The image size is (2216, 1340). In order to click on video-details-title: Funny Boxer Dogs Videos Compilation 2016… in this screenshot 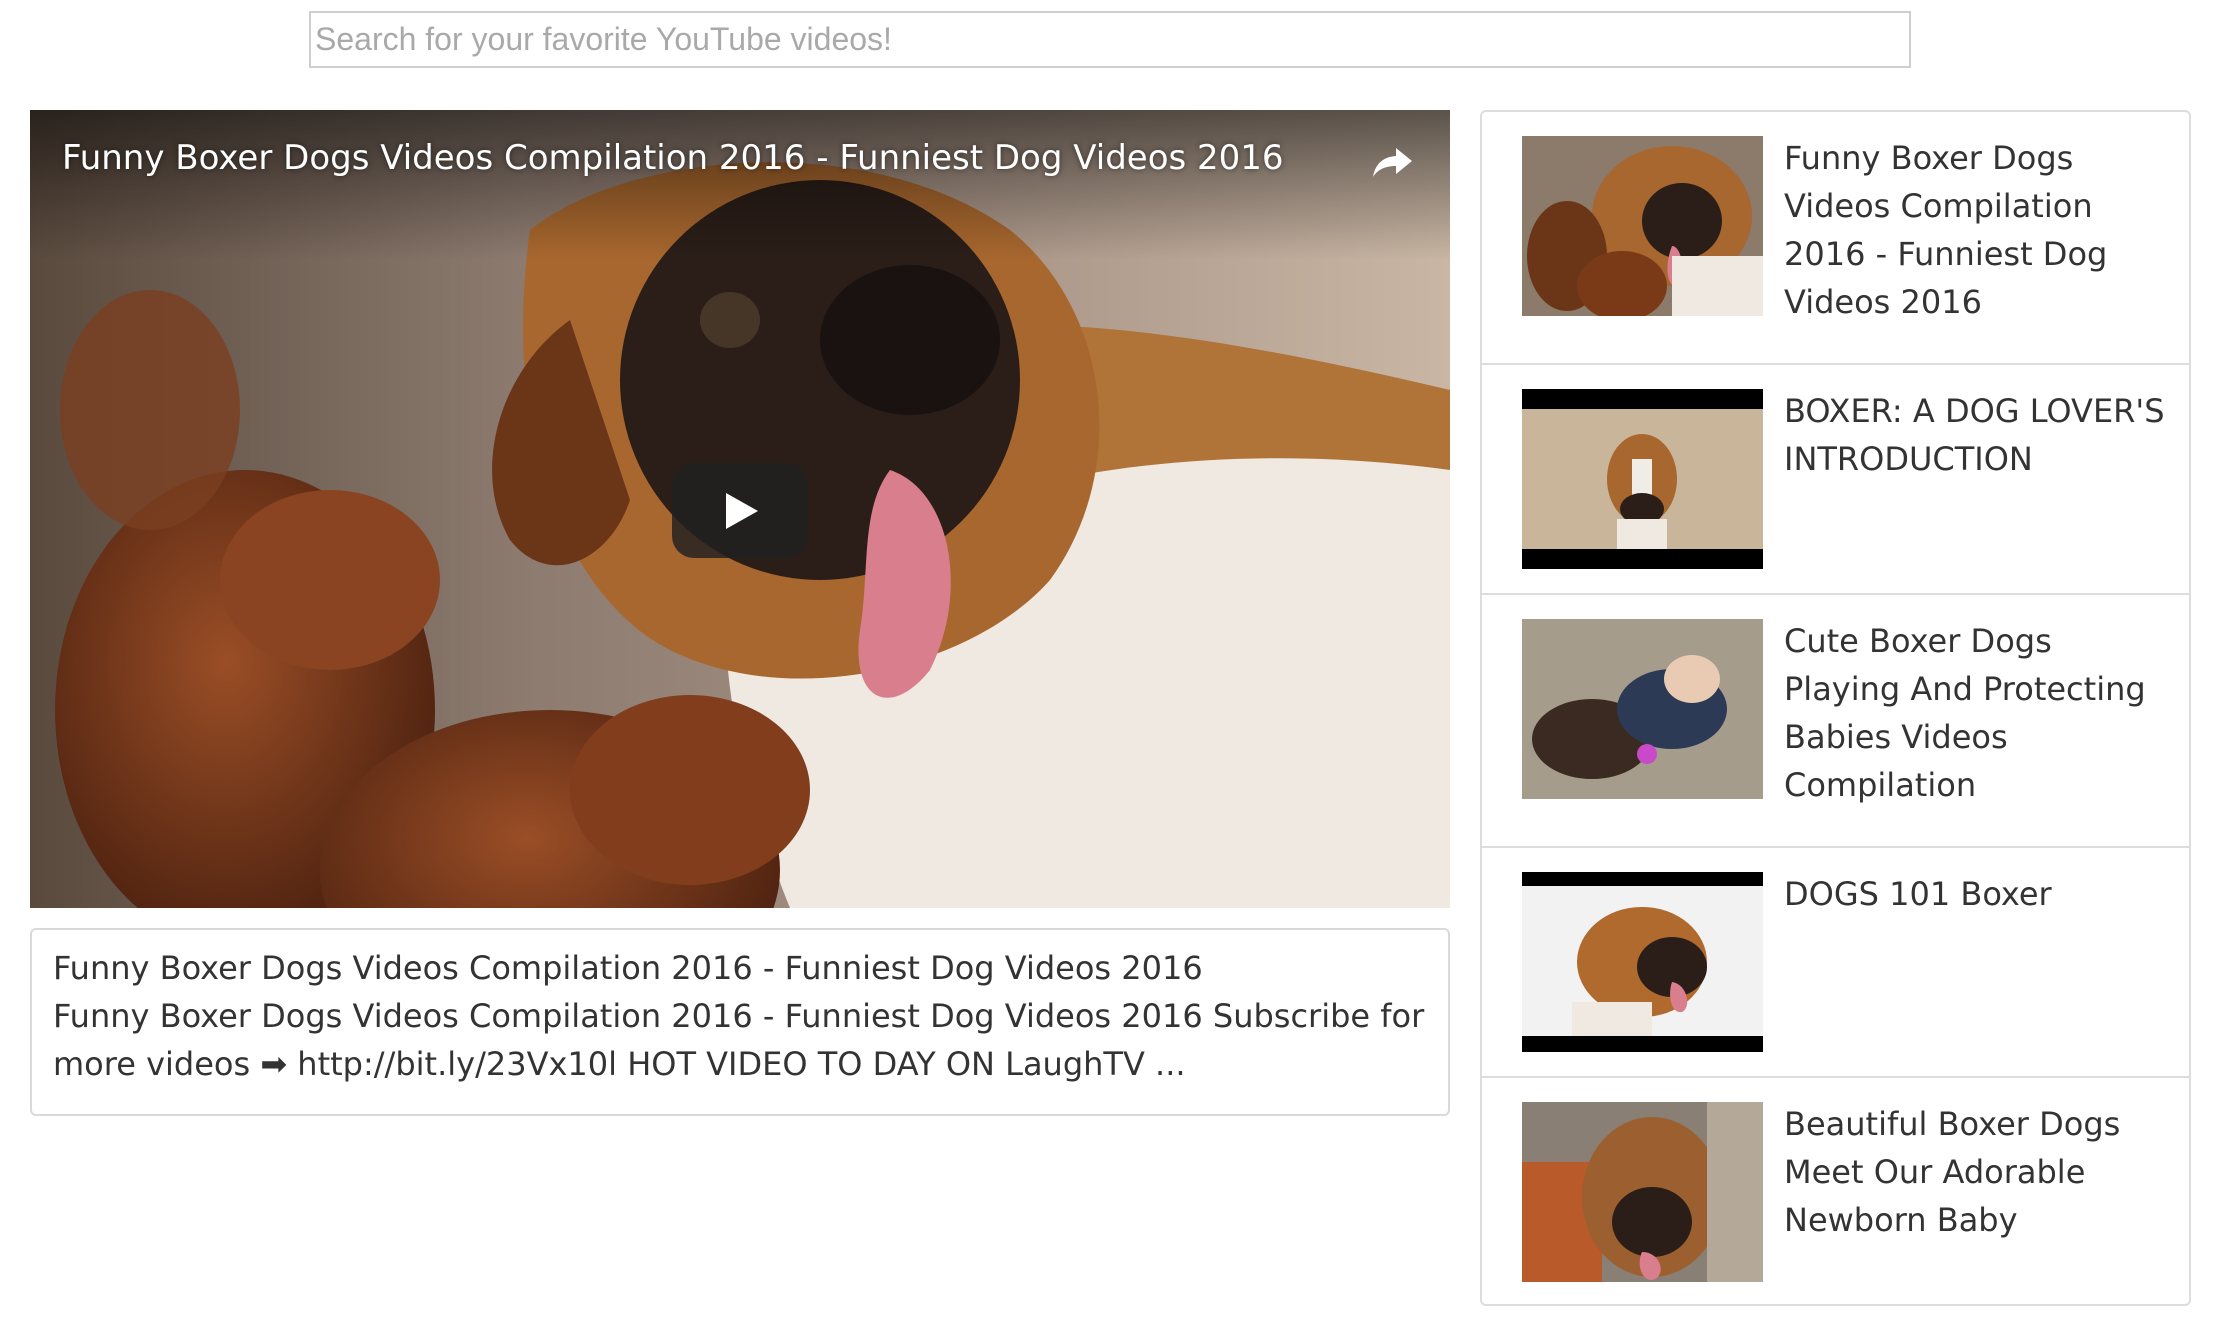, I will do `click(628, 968)`.